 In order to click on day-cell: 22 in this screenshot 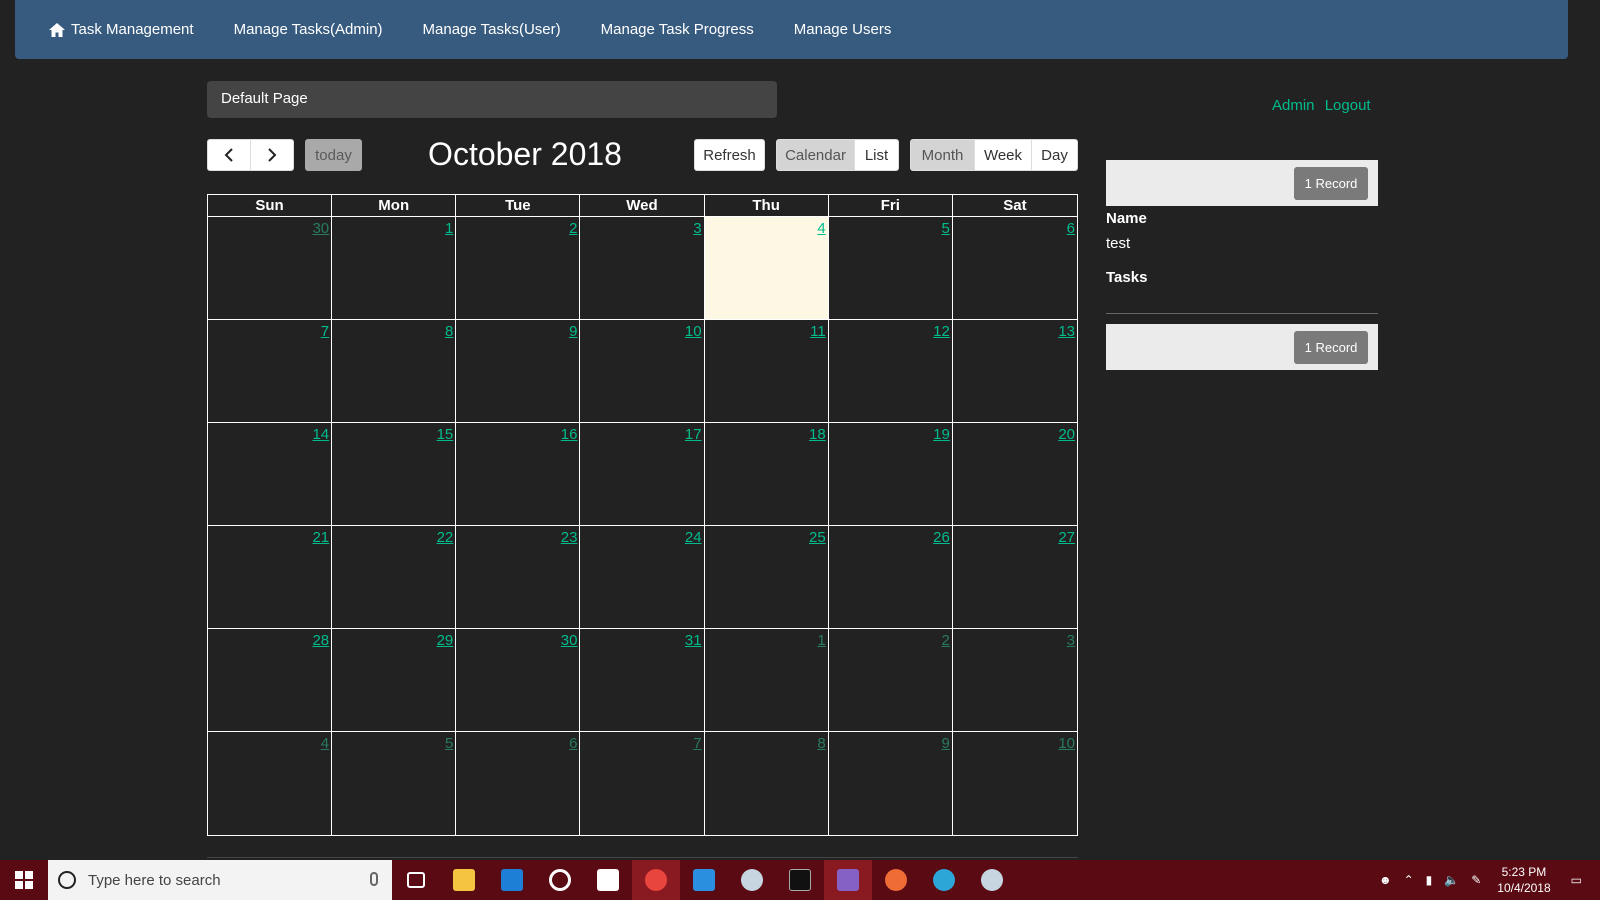, I will do `click(394, 577)`.